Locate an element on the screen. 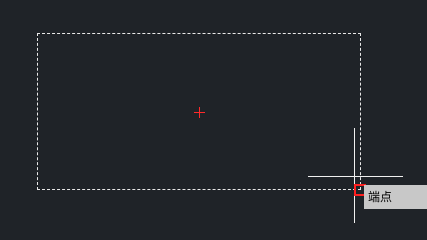 This screenshot has height=240, width=427. osnap-tooltip: 端点 is located at coordinates (395, 197).